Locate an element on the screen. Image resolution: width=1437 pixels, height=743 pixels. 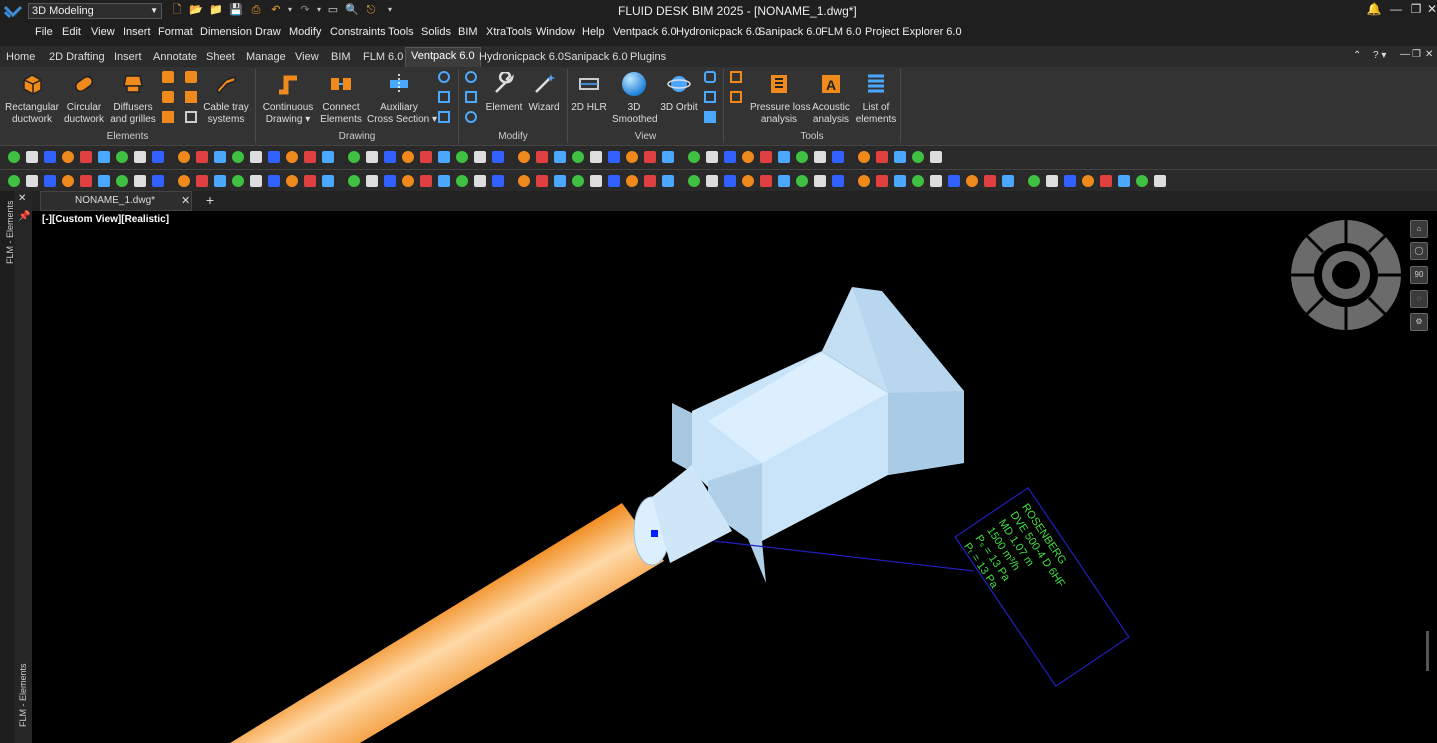
tab-plugins: Plugins is located at coordinates (648, 59).